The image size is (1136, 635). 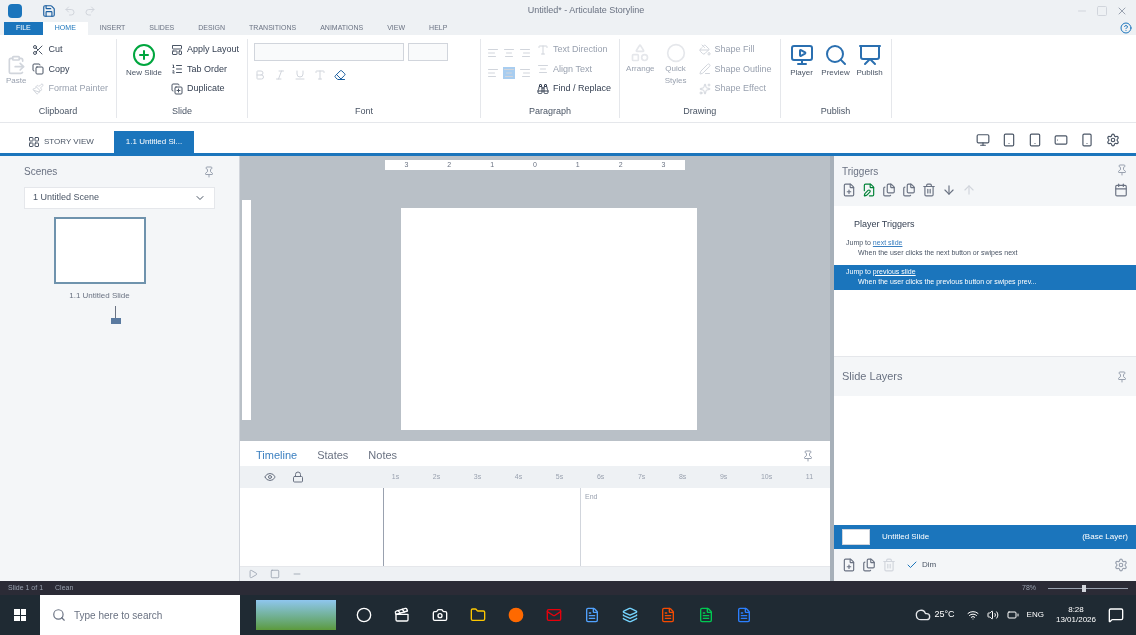 What do you see at coordinates (912, 565) in the screenshot?
I see `check-icon` at bounding box center [912, 565].